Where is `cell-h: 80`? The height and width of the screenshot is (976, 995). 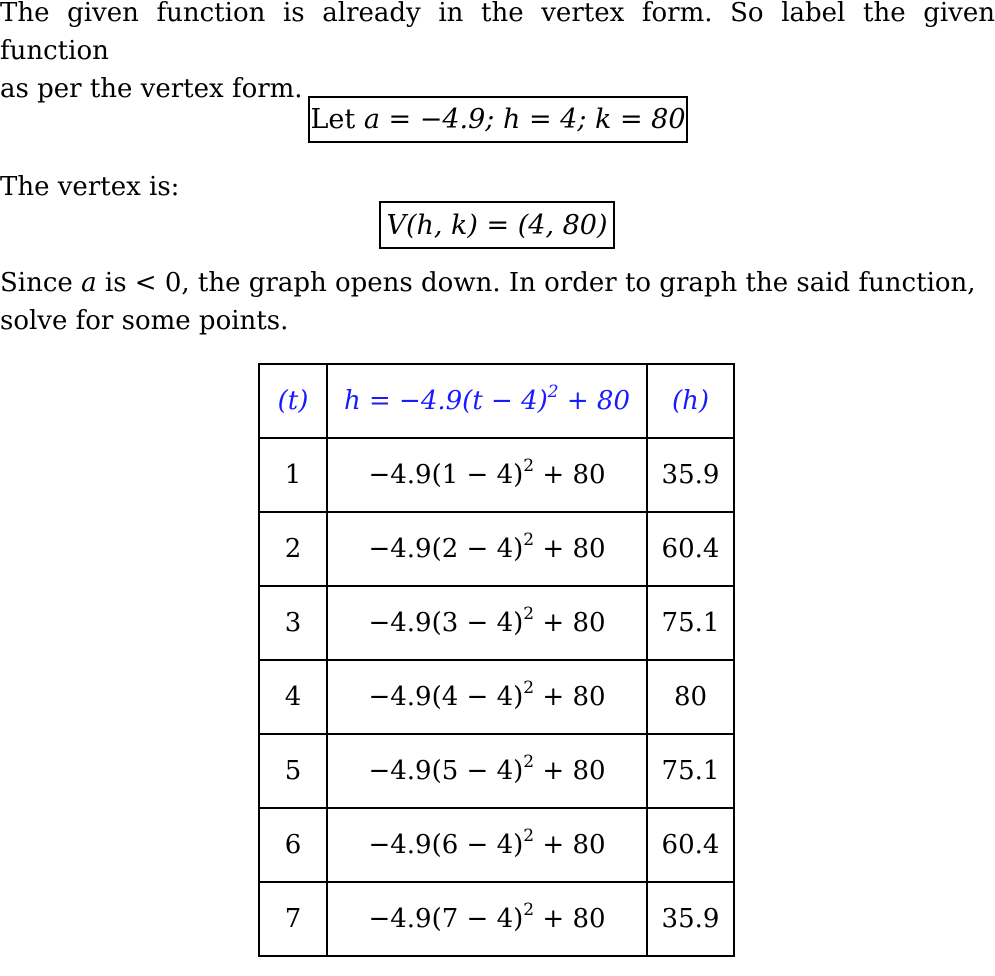
cell-h: 80 is located at coordinates (690, 697).